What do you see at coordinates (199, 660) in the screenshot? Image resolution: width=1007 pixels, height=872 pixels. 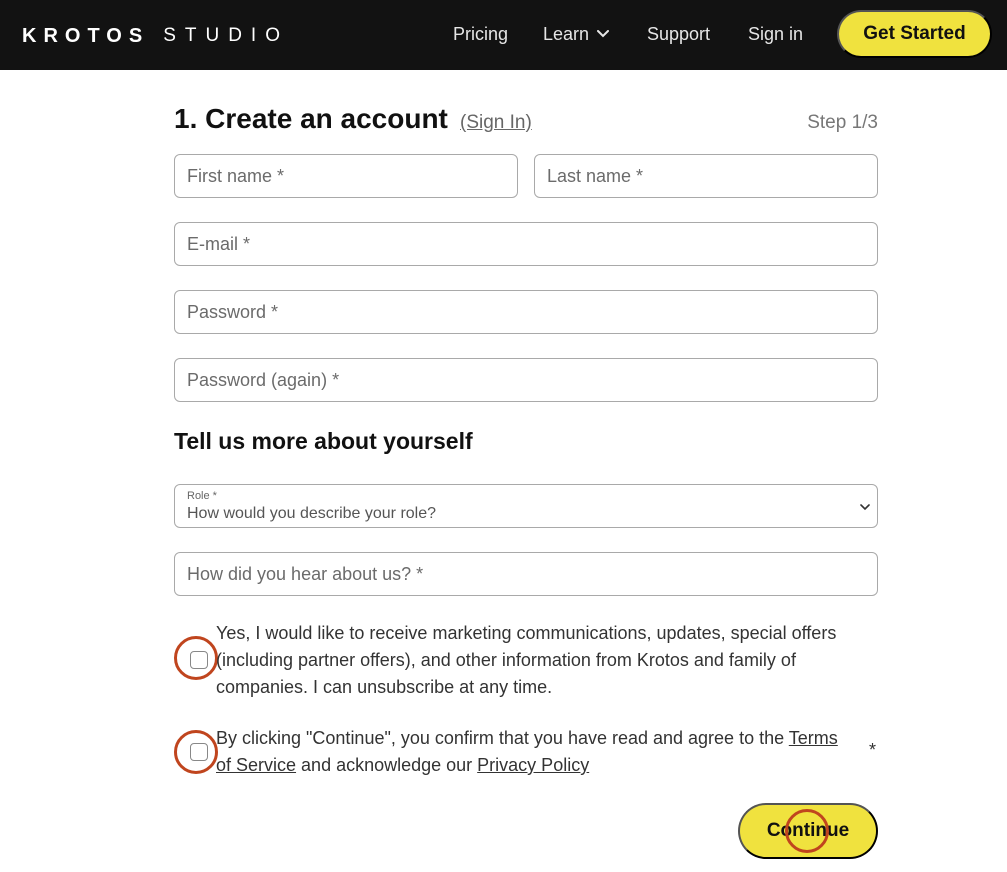 I see `marketing-consent-checkbox` at bounding box center [199, 660].